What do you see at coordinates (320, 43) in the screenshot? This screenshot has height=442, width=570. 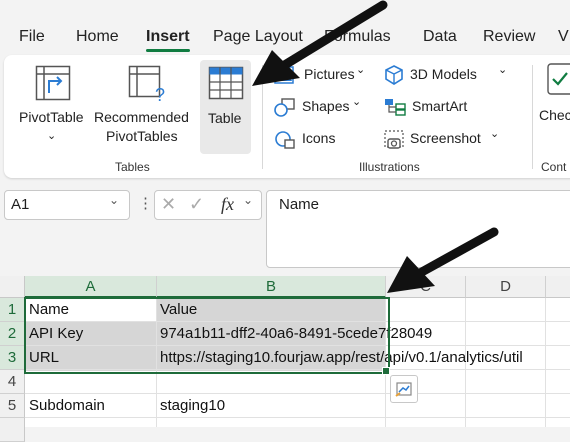 I see `arrow-to-table-icon` at bounding box center [320, 43].